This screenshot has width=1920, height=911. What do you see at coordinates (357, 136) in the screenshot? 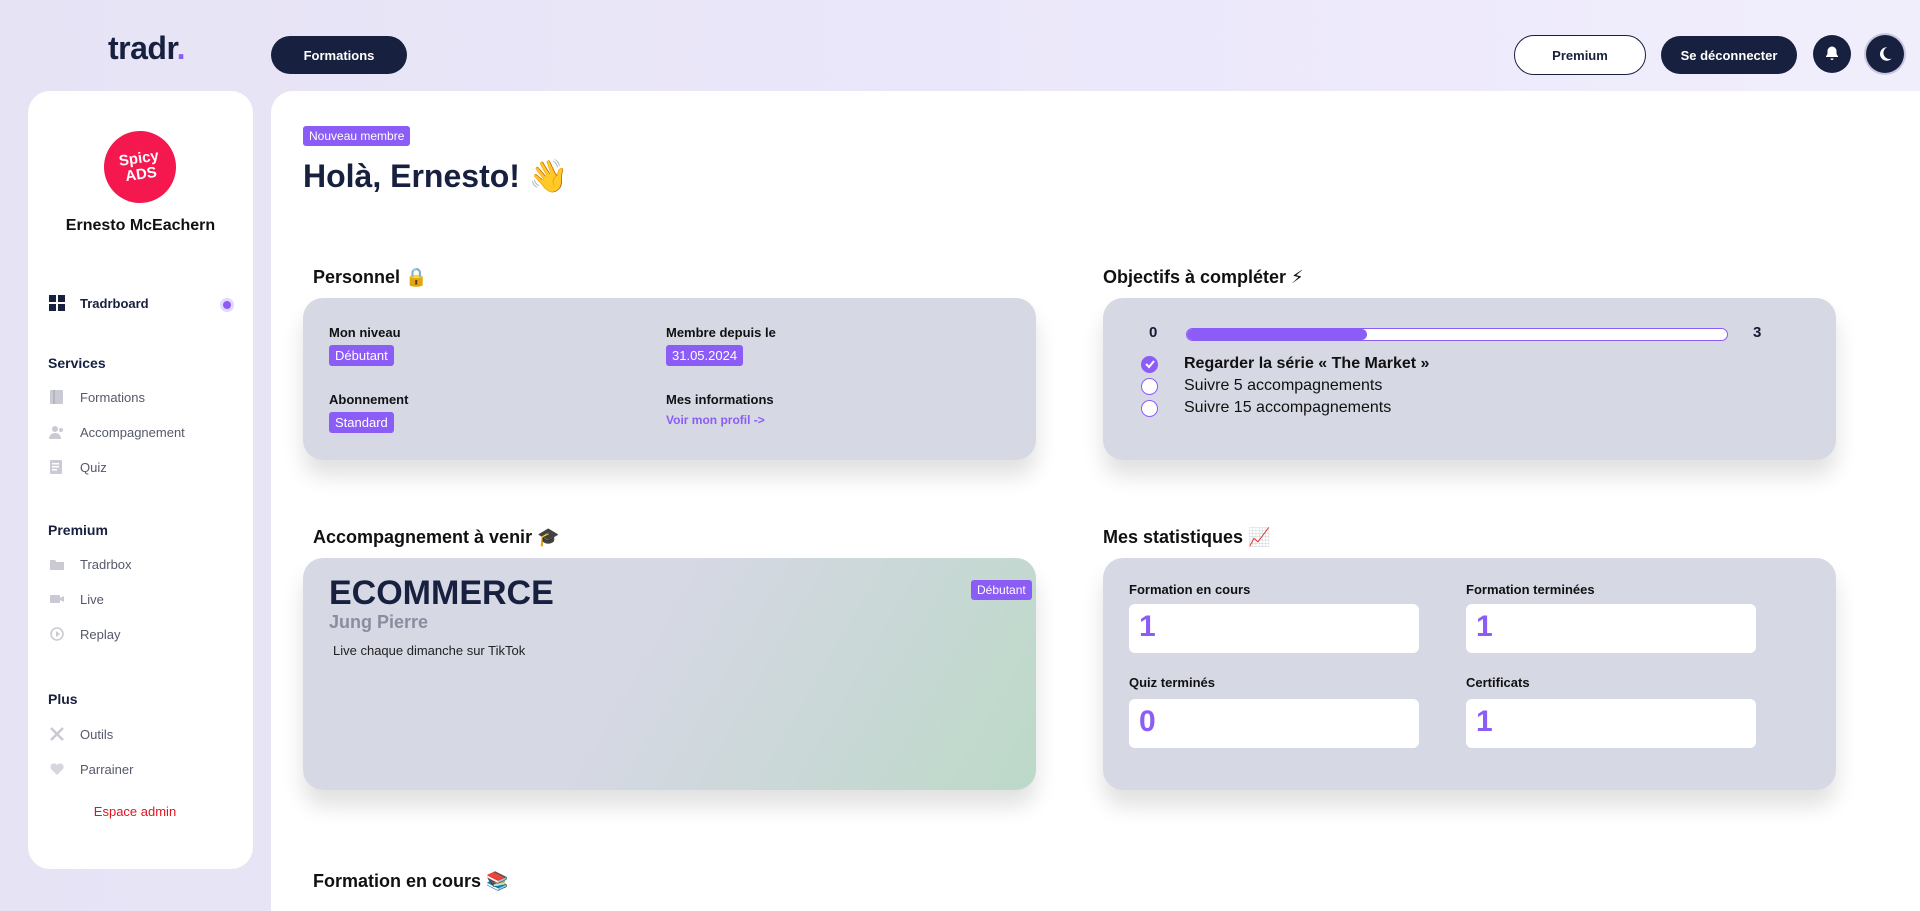
I see `member-badge: Nouveau membre` at bounding box center [357, 136].